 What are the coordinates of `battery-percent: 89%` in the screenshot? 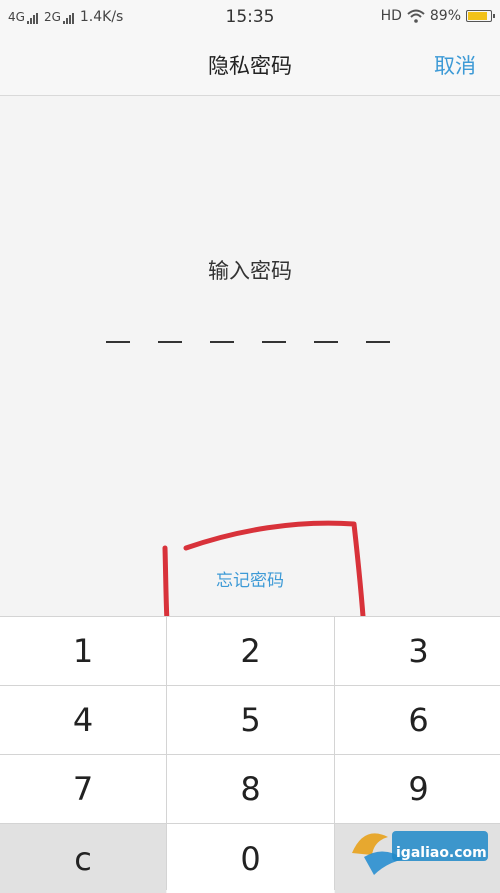 It's located at (445, 16).